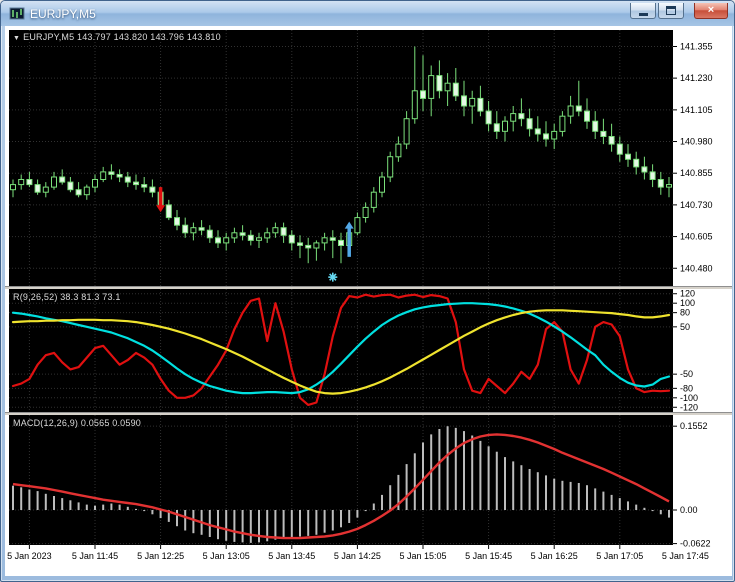  I want to click on window-controls: ×, so click(679, 13).